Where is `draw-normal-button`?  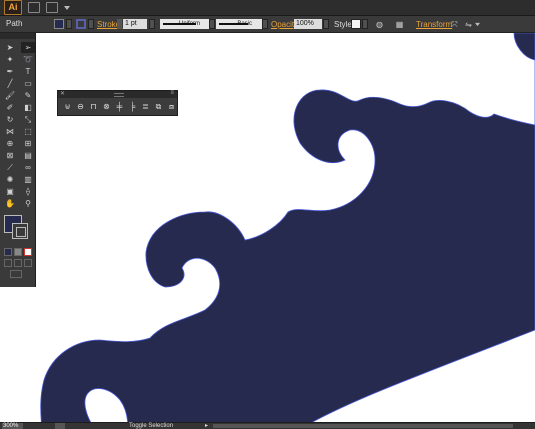
draw-normal-button is located at coordinates (8, 263).